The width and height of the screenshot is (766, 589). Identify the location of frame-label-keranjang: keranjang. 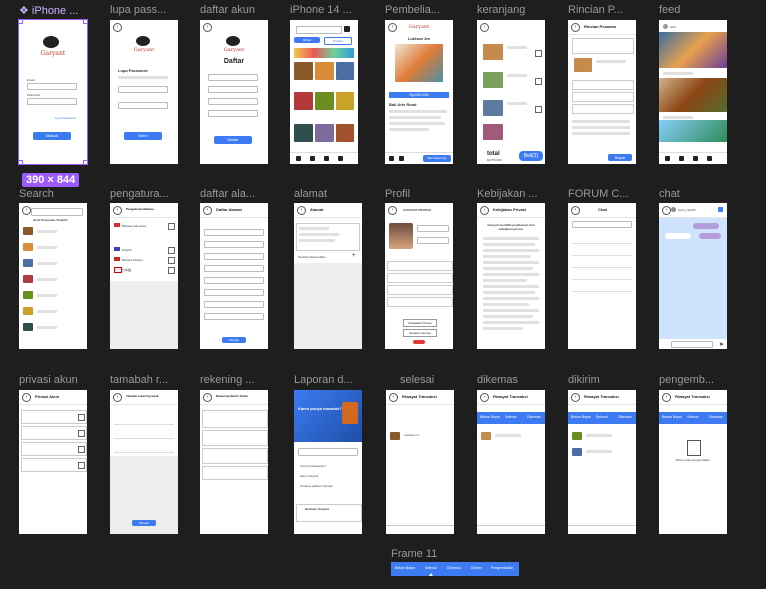
(511, 10).